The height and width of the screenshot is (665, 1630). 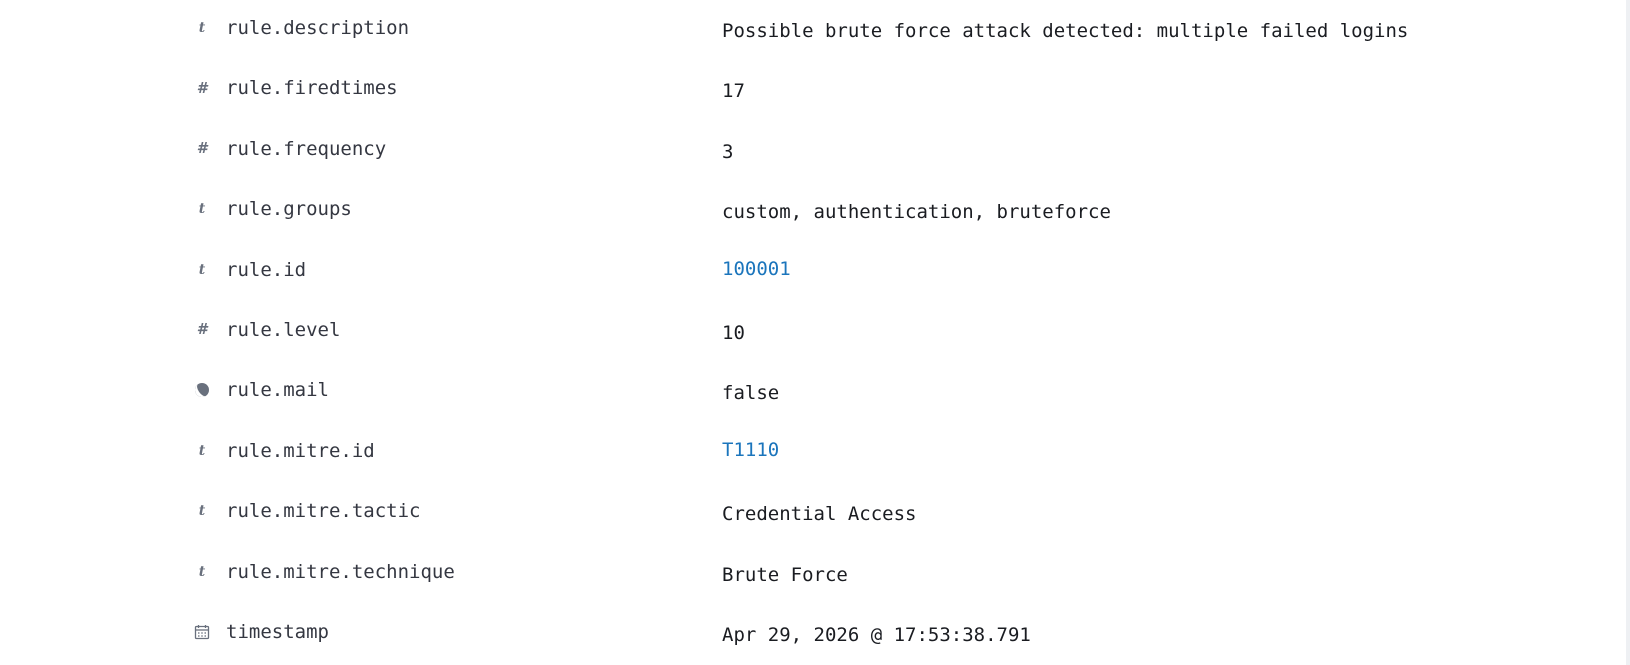 I want to click on field-value: Credential Access, so click(x=819, y=514).